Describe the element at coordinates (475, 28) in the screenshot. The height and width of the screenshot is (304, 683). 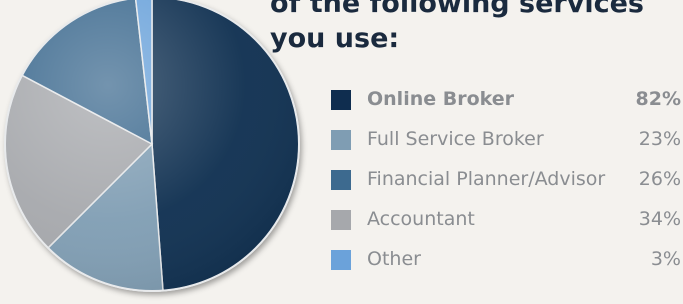
I see `chart-heading: of the following services you use:` at that location.